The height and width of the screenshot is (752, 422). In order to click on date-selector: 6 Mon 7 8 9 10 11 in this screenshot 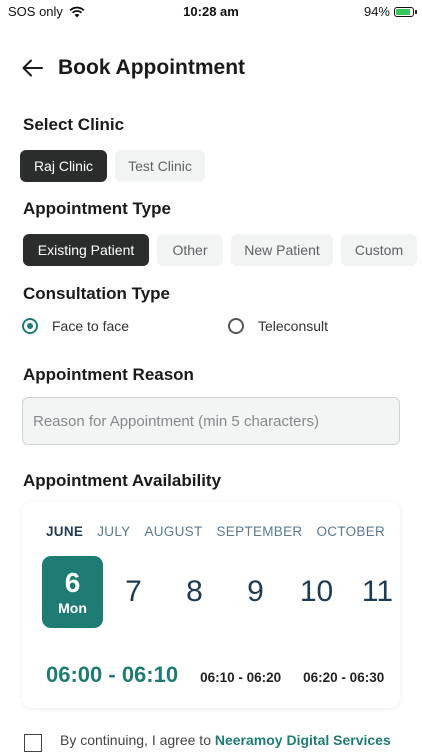, I will do `click(221, 592)`.